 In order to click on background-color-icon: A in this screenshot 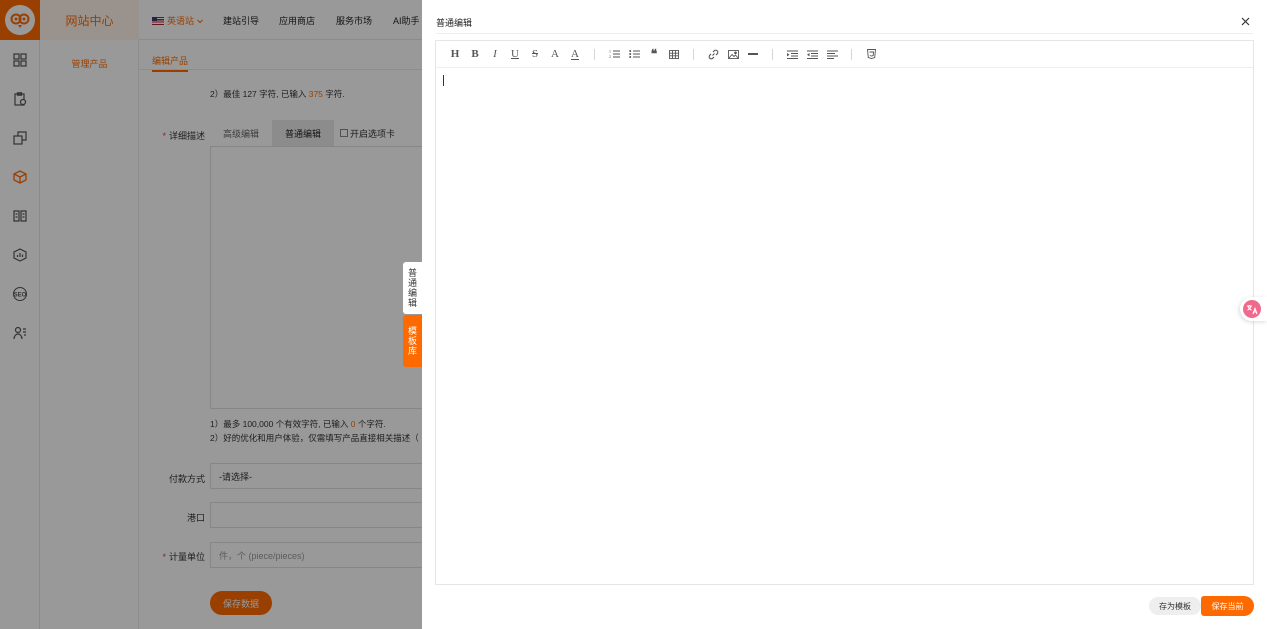, I will do `click(575, 54)`.